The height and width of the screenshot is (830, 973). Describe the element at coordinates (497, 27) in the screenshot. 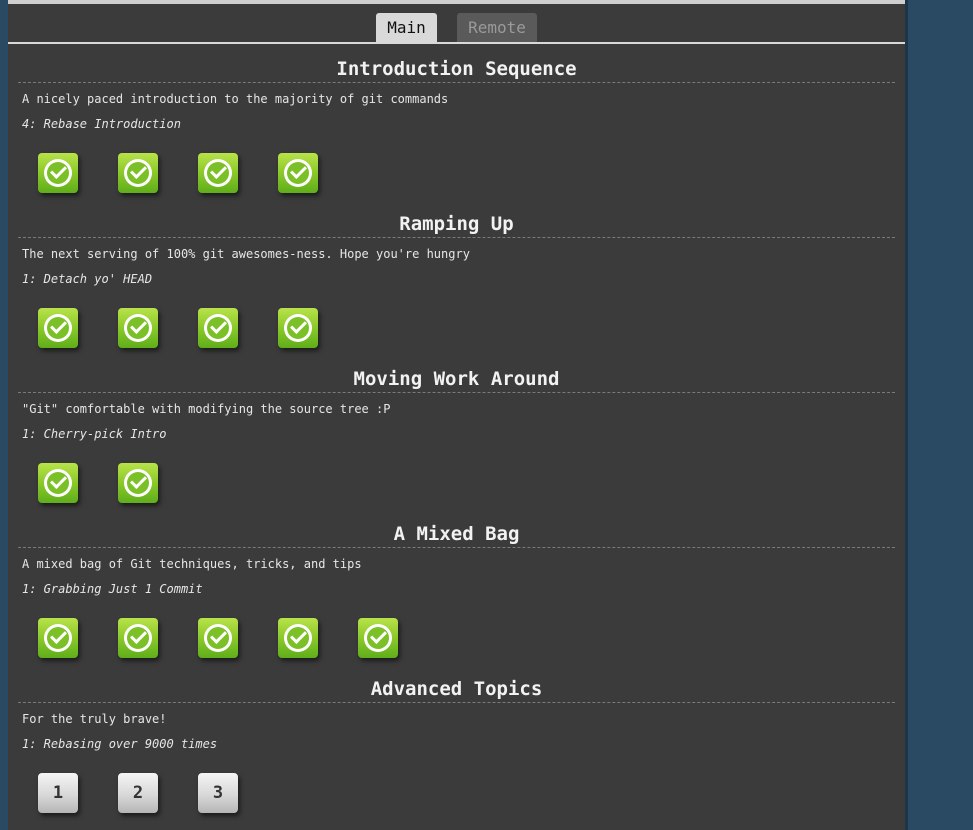

I see `tab-remote: Remote` at that location.